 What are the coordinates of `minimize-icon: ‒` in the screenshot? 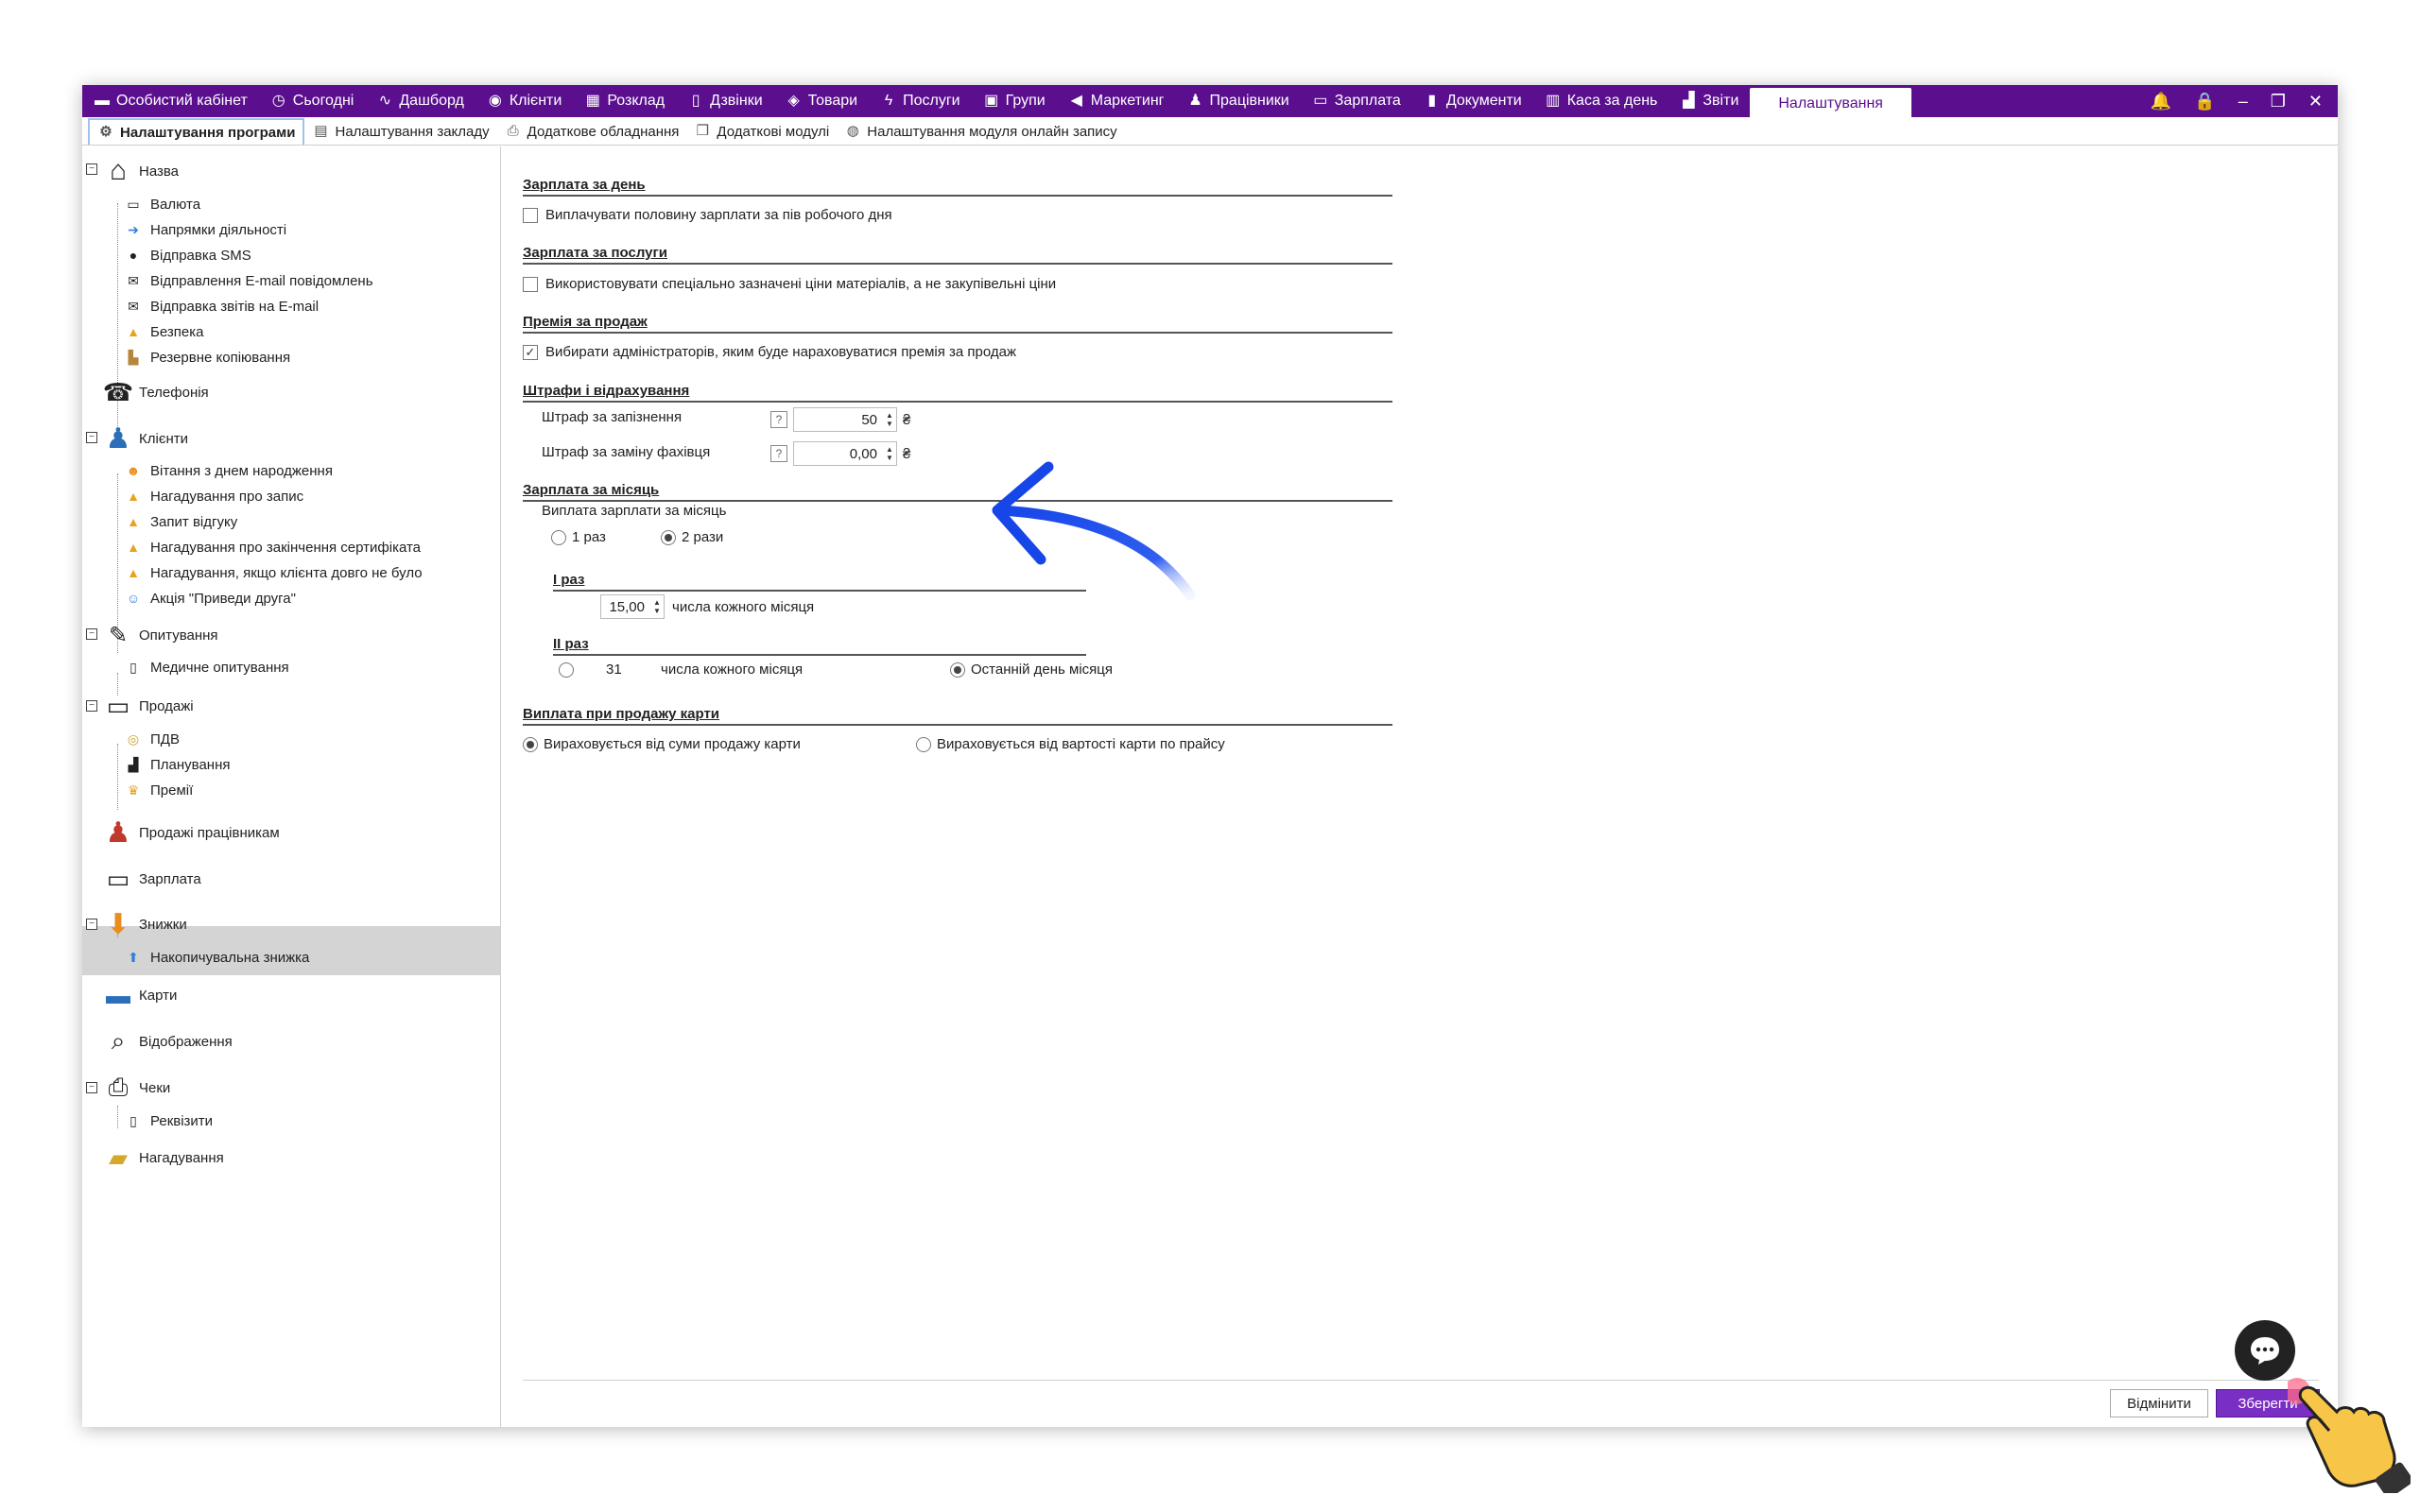 It's located at (2243, 102).